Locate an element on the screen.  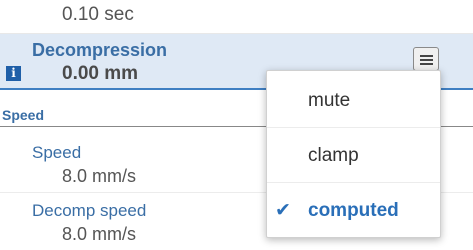
option-label: computed is located at coordinates (353, 210).